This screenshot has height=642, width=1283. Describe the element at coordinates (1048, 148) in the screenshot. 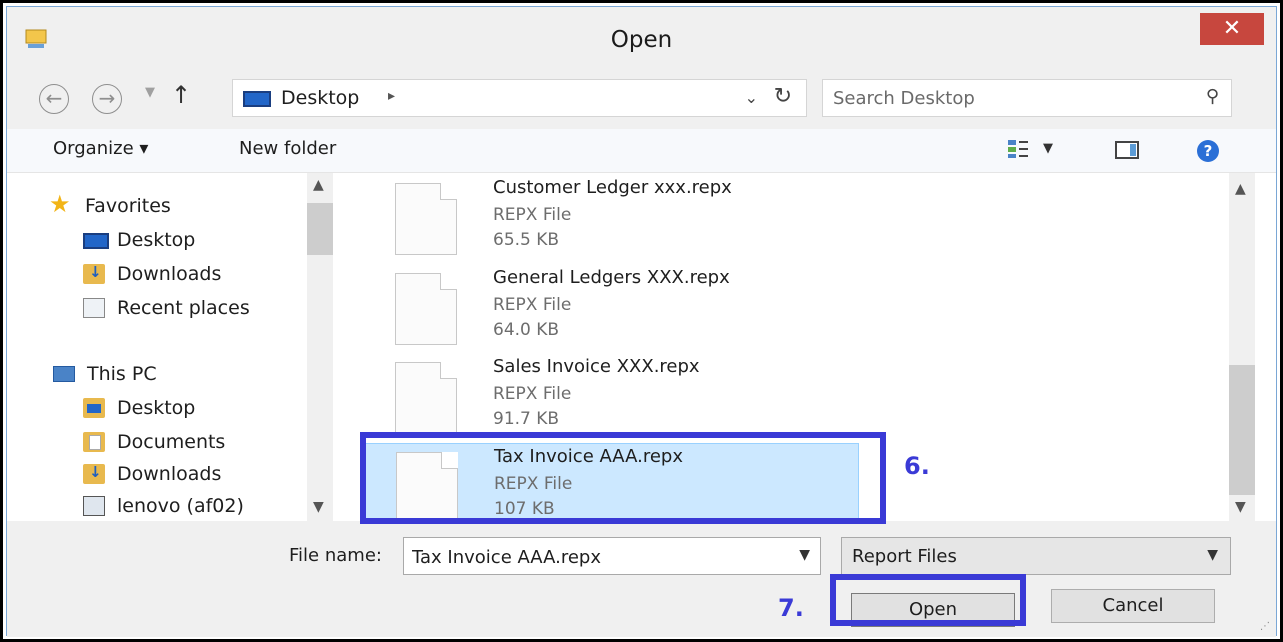

I see `view-options-chevron-icon: ▼` at that location.